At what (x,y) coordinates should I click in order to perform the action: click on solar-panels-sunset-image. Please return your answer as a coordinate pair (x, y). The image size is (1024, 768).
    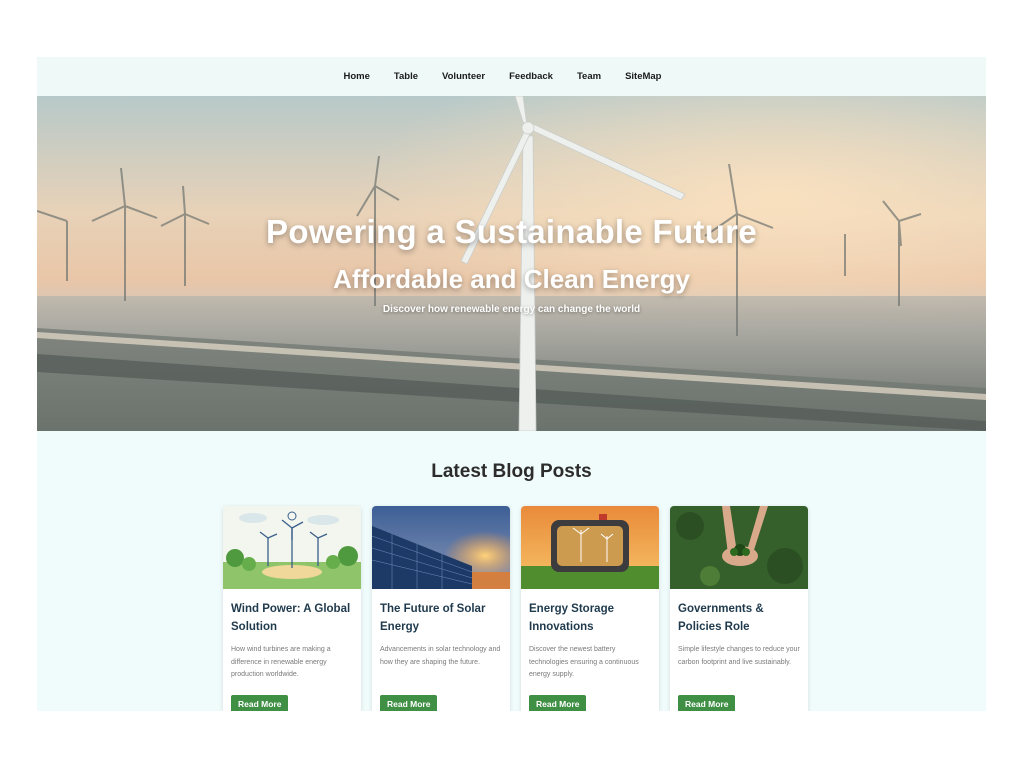
    Looking at the image, I should click on (441, 547).